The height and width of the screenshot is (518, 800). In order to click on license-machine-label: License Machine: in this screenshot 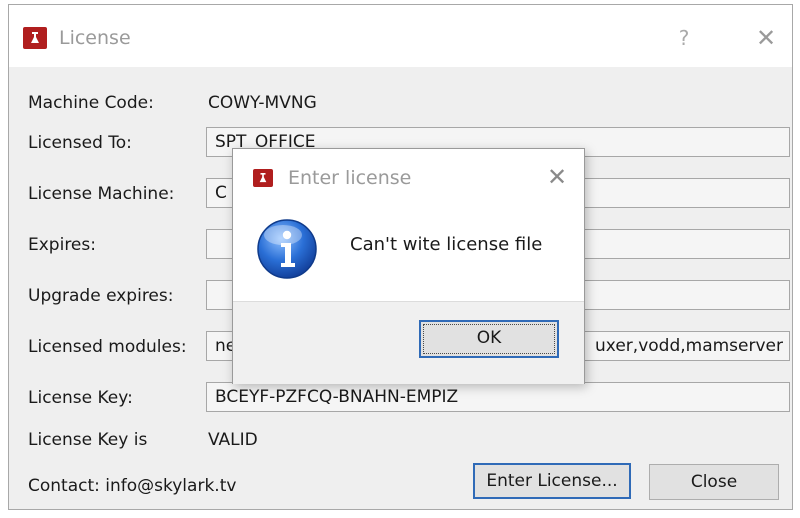, I will do `click(101, 194)`.